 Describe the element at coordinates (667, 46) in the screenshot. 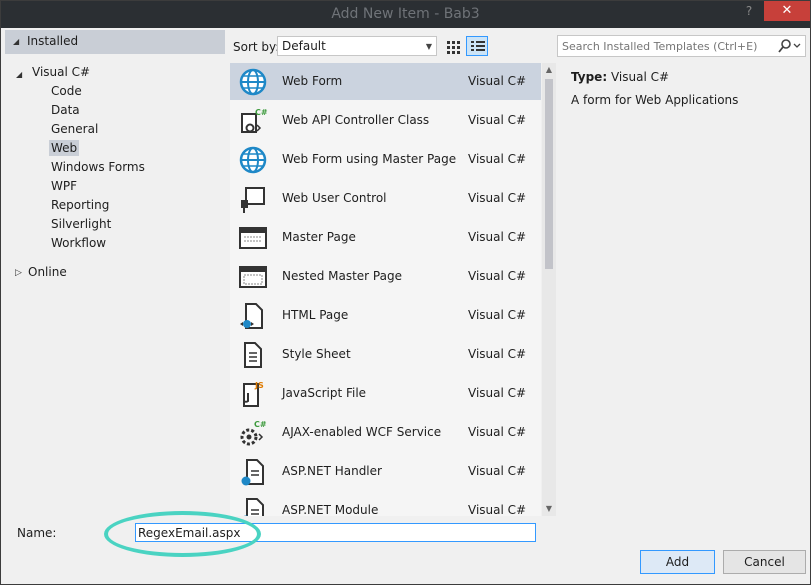

I see `search-input` at that location.